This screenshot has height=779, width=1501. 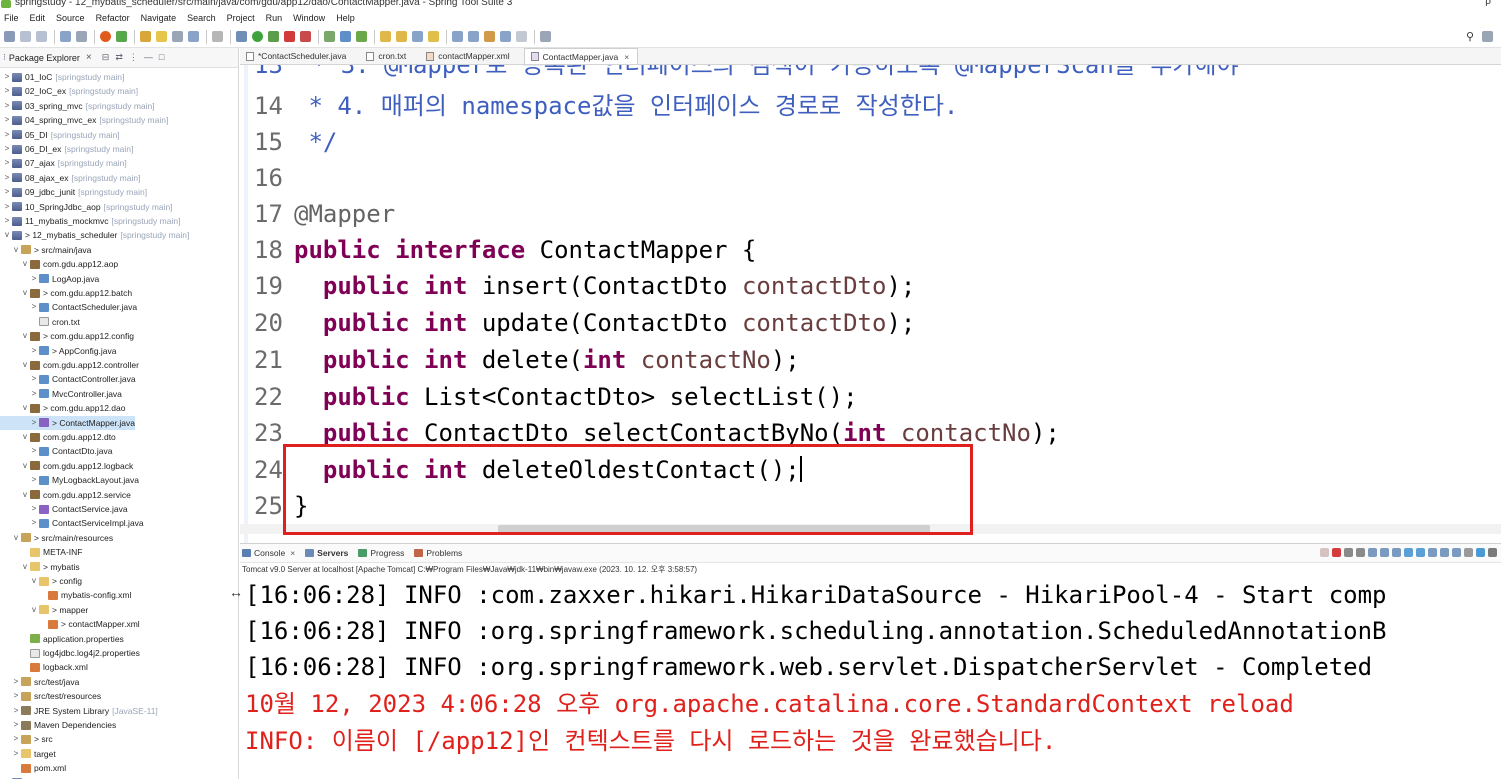 What do you see at coordinates (217, 36) in the screenshot?
I see `show-whitespace-icon` at bounding box center [217, 36].